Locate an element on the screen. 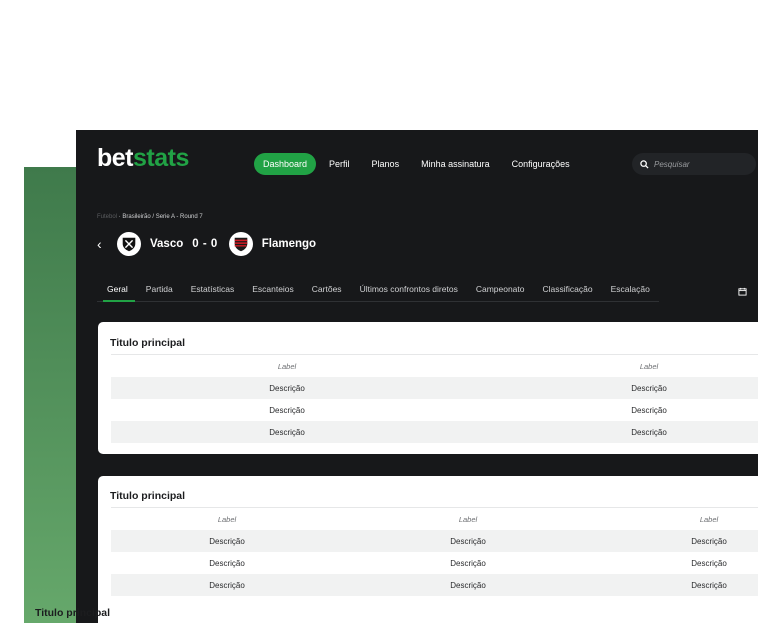 Image resolution: width=758 pixels, height=623 pixels. match-score: 0 - 0 is located at coordinates (205, 244).